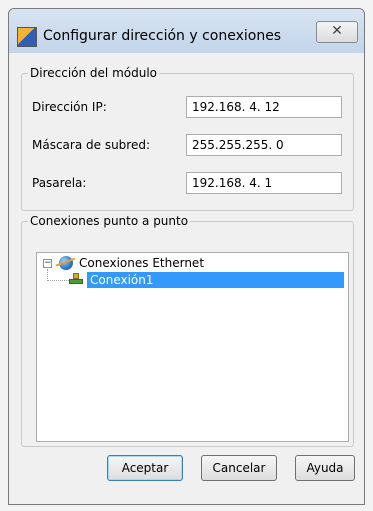 The height and width of the screenshot is (511, 373). Describe the element at coordinates (264, 145) in the screenshot. I see `subnet-mask-field: 255.255.255. 0` at that location.